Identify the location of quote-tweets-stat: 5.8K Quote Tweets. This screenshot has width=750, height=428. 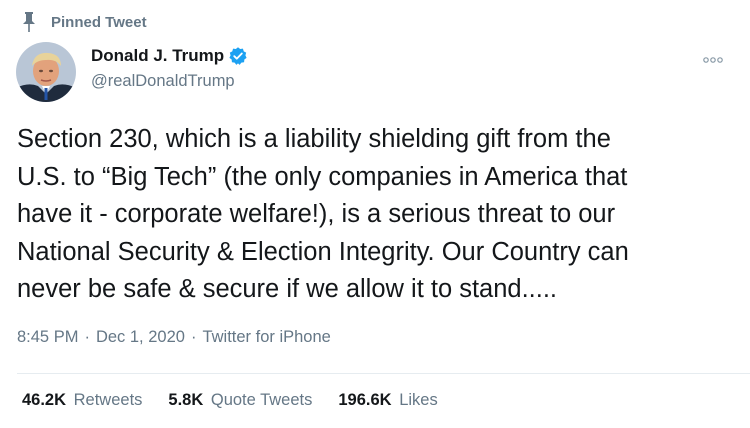
(240, 400).